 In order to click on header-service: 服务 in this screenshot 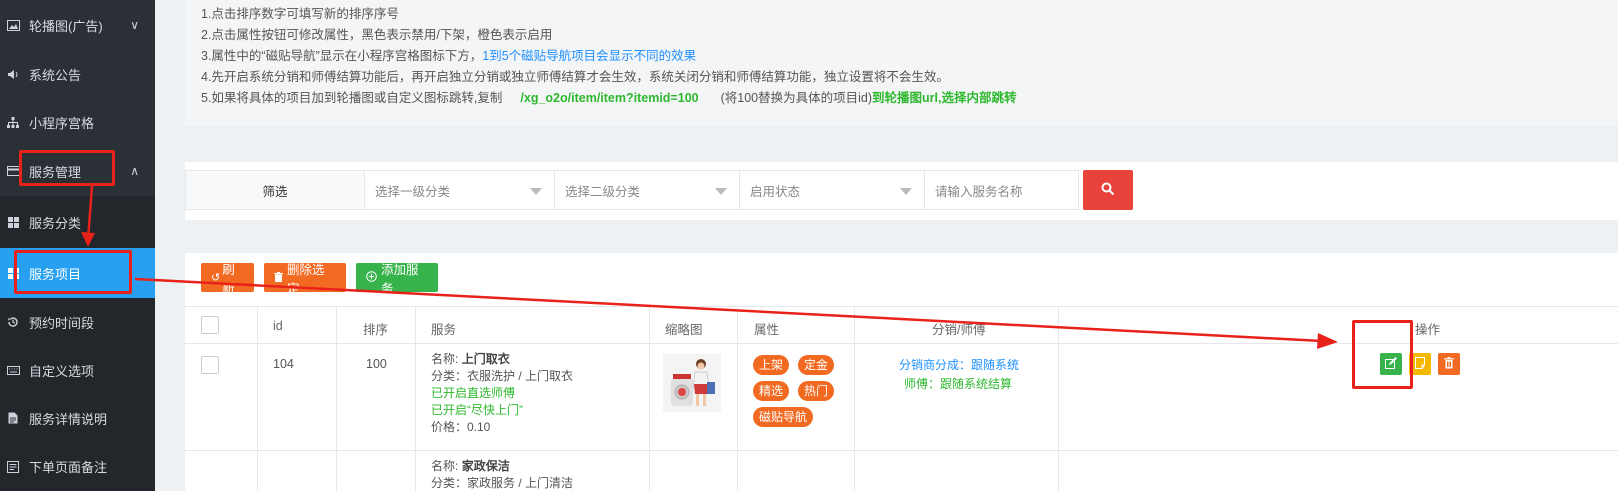, I will do `click(444, 330)`.